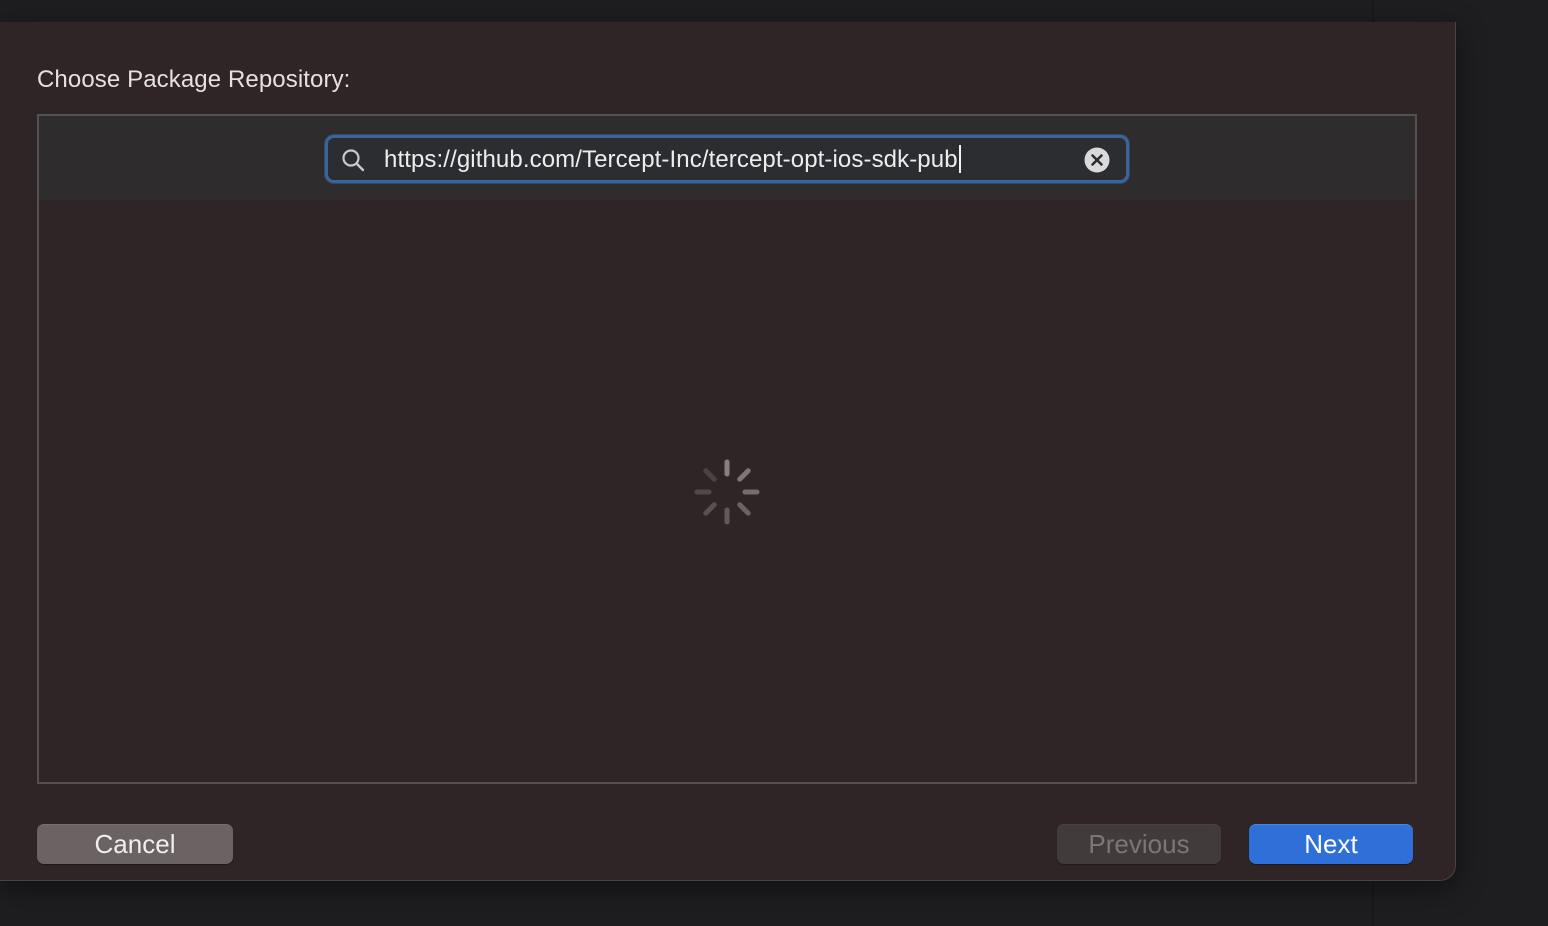  Describe the element at coordinates (959, 159) in the screenshot. I see `text-caret` at that location.